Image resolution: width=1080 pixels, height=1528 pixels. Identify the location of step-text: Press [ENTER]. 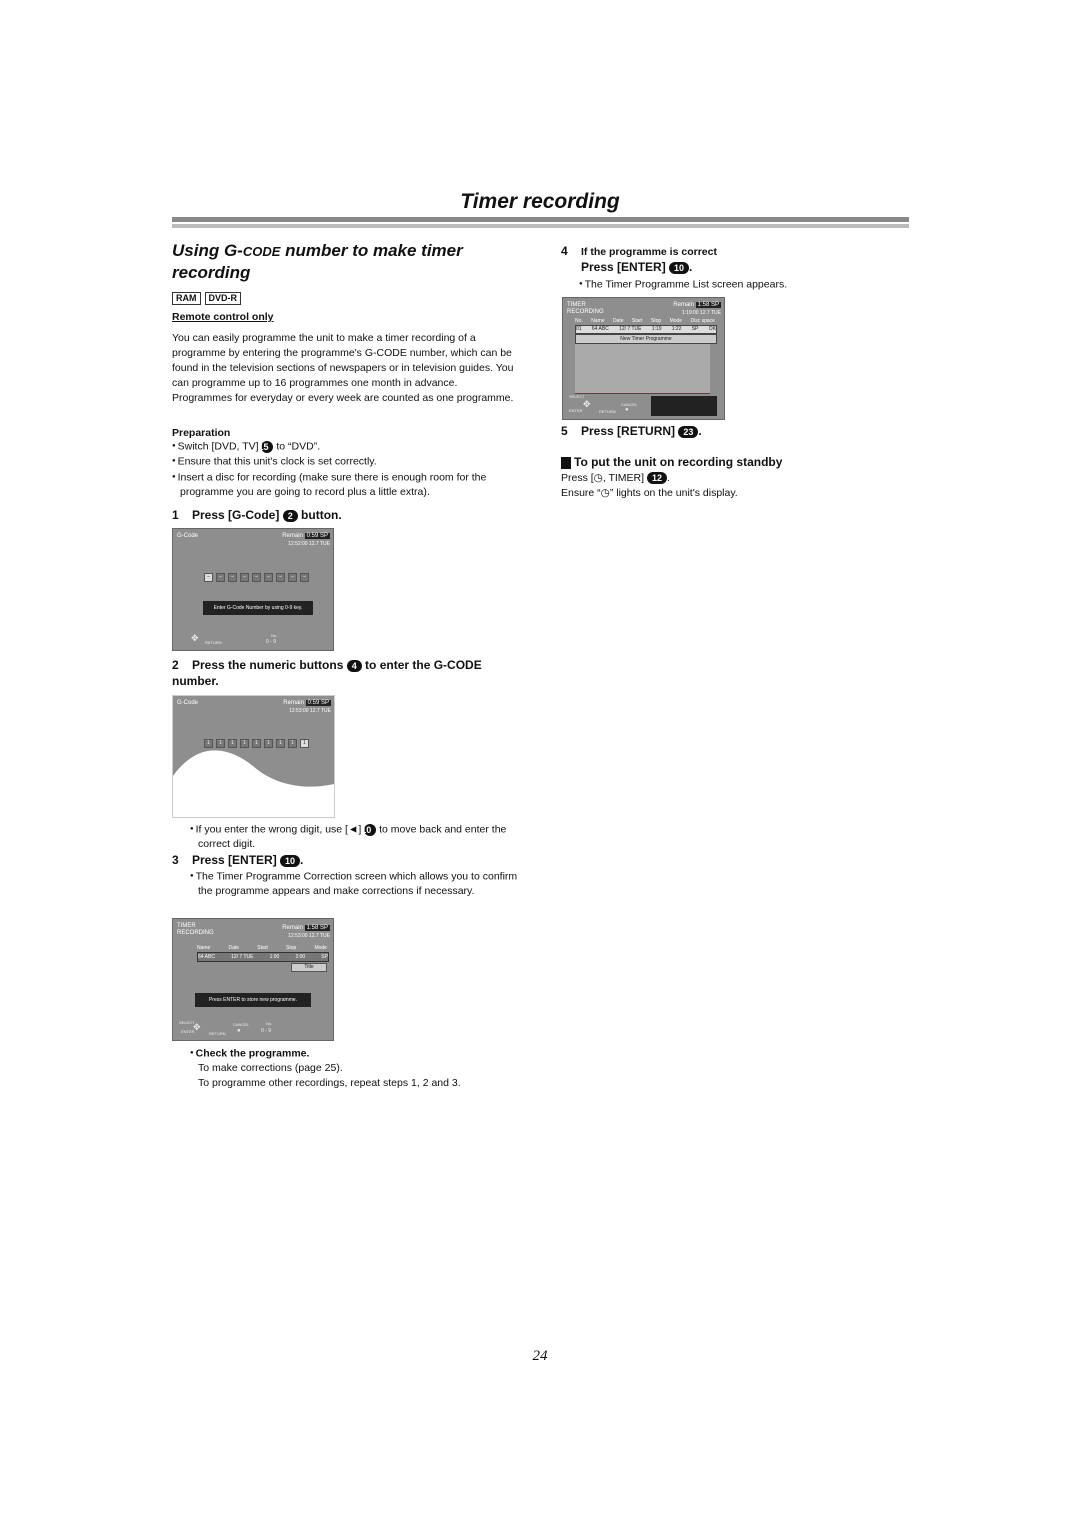
(625, 267).